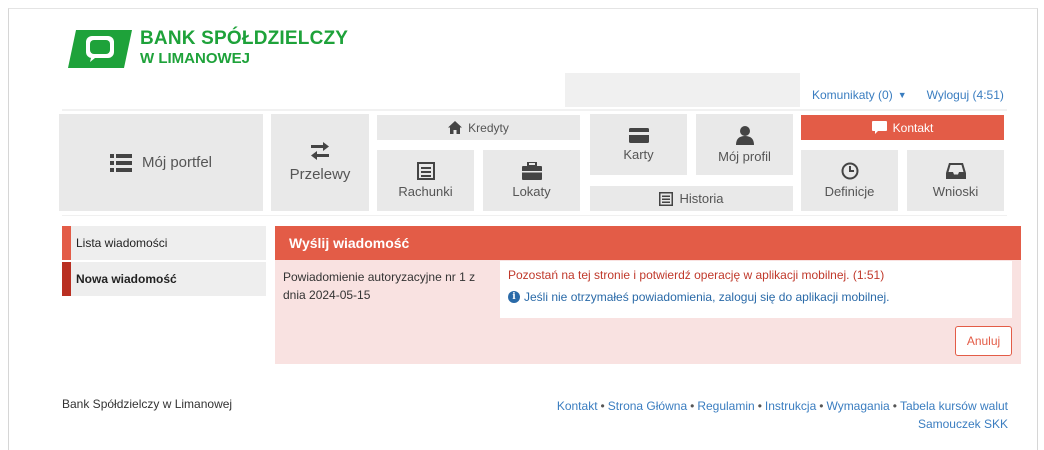 Image resolution: width=1044 pixels, height=450 pixels. I want to click on nav-tile-wnioski: Wnioski, so click(955, 180).